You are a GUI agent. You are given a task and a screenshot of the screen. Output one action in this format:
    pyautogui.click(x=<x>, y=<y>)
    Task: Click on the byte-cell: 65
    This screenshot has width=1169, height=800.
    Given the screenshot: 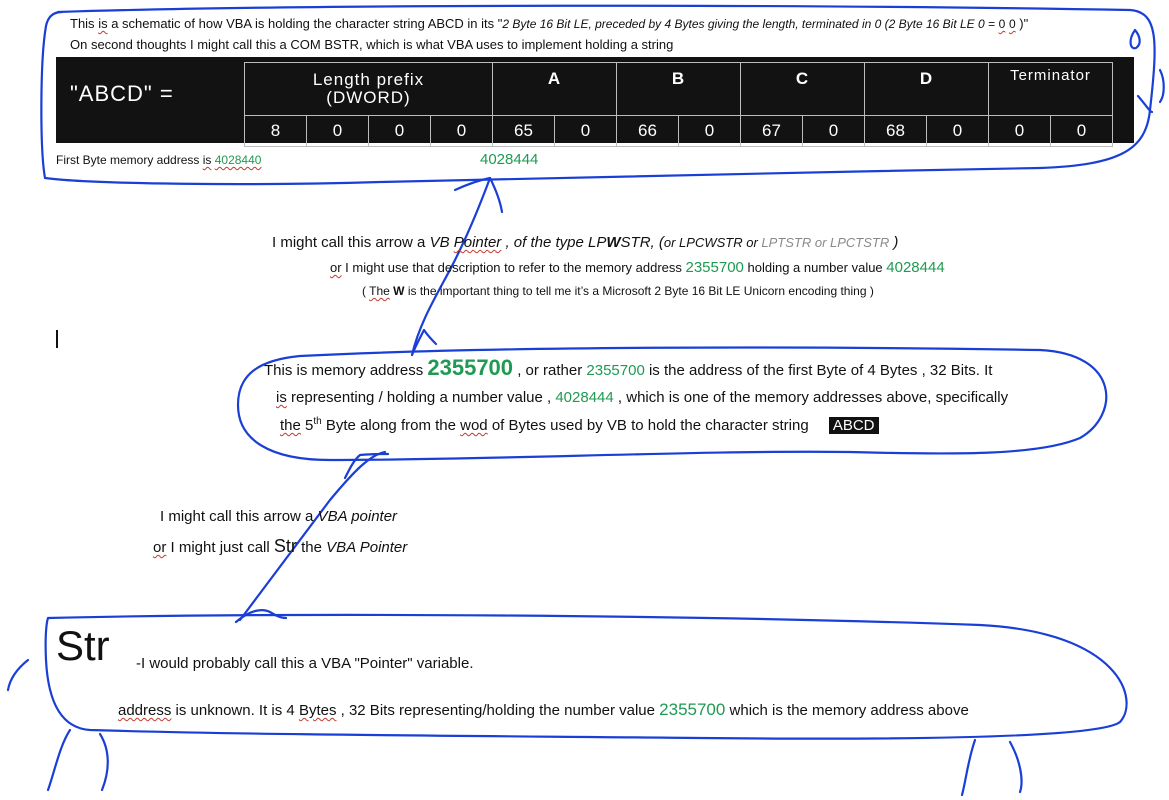 What is the action you would take?
    pyautogui.click(x=523, y=131)
    